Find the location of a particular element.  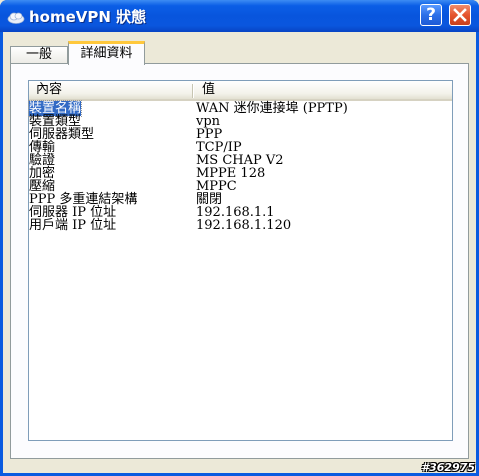

list-row-client-ip: 用戶端 IP 位址 192.168.1.120 is located at coordinates (240, 225).